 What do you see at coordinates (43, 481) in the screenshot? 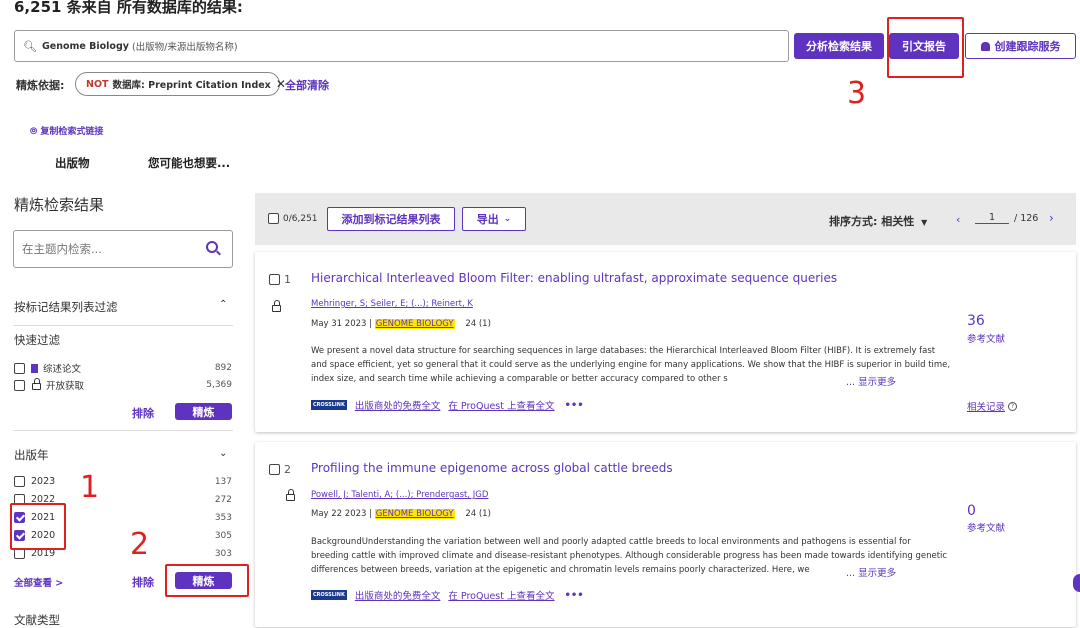
I see `year-label: 2023` at bounding box center [43, 481].